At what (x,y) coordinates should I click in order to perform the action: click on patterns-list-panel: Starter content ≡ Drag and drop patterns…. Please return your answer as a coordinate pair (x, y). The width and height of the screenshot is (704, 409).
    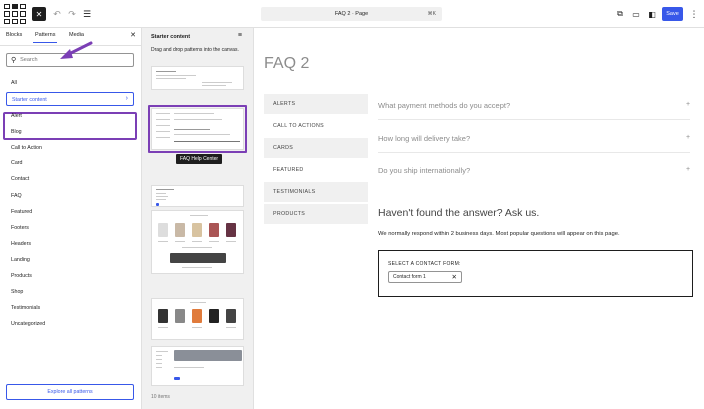
    Looking at the image, I should click on (198, 218).